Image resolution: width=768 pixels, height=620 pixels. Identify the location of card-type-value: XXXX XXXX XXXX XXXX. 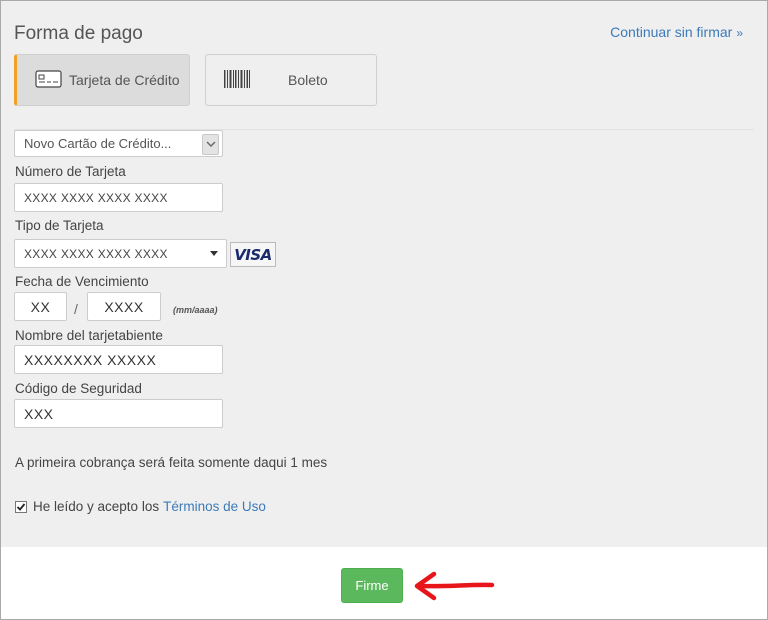
(96, 253).